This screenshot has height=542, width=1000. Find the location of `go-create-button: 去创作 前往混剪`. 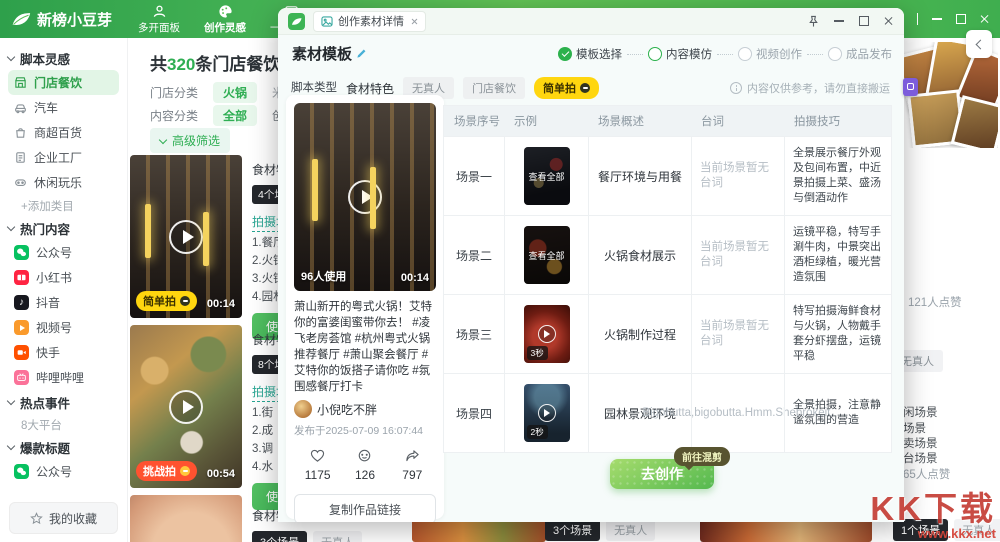

go-create-button: 去创作 前往混剪 is located at coordinates (670, 468).